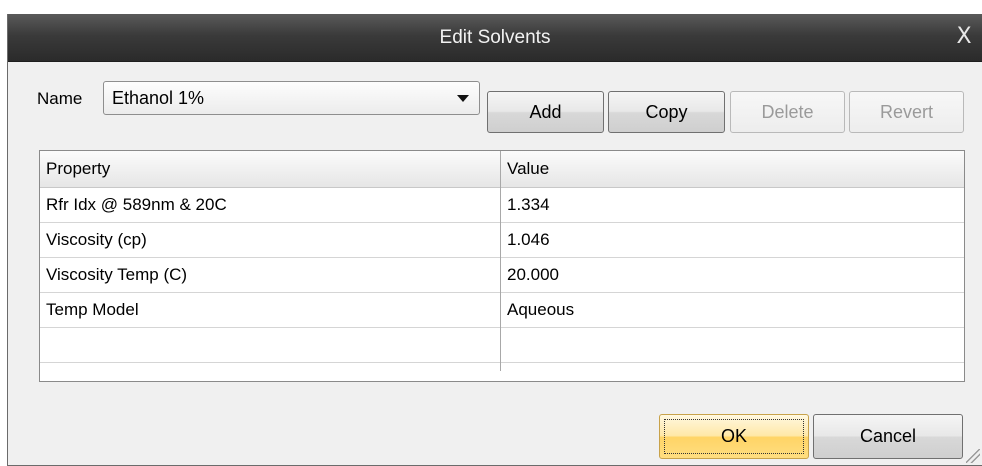 This screenshot has height=466, width=982. I want to click on property-cell: Temp Model, so click(92, 309).